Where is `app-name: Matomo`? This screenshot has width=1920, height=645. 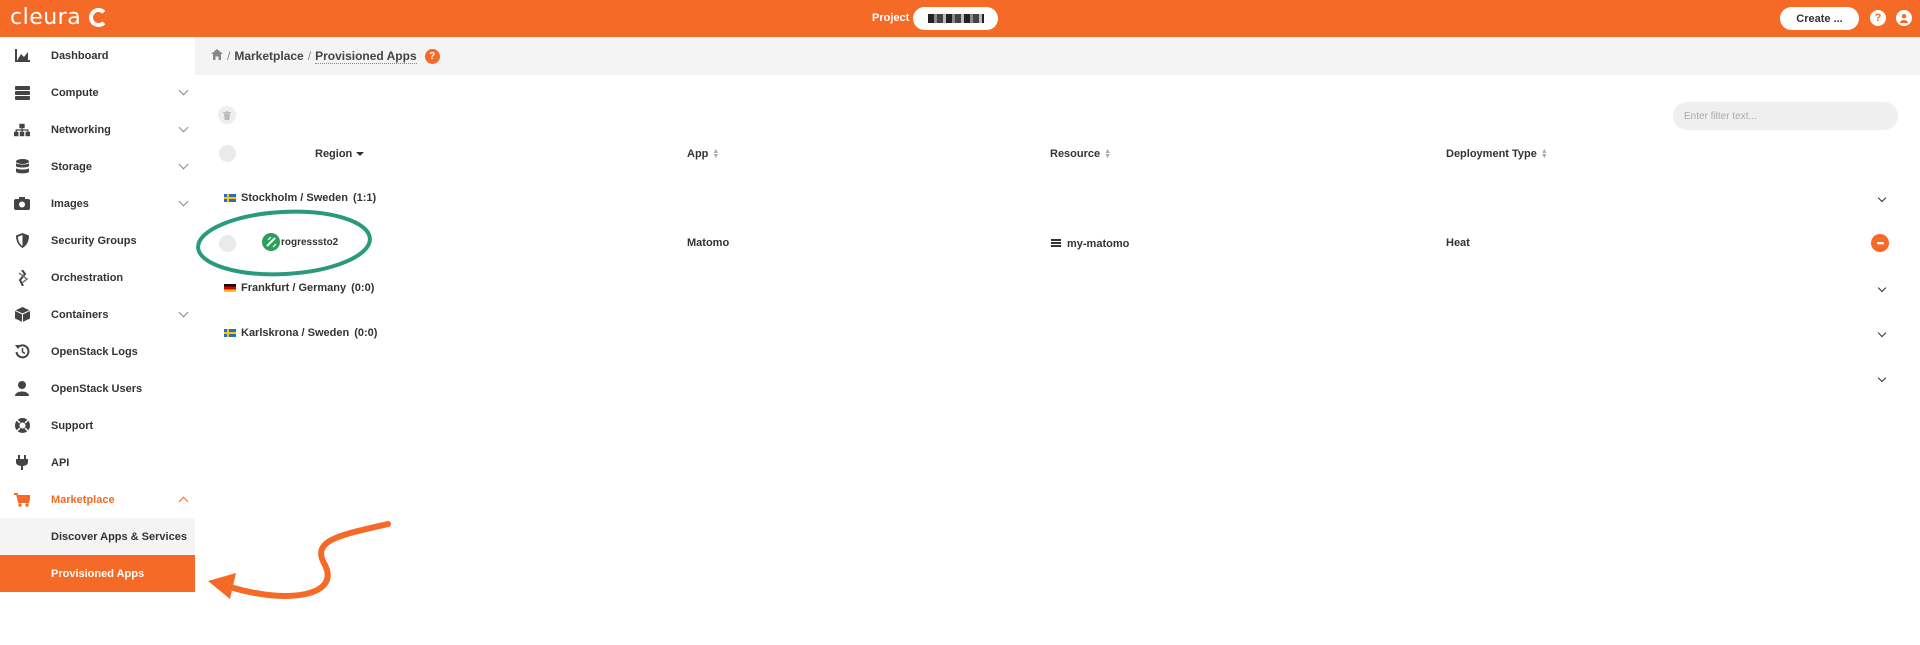 app-name: Matomo is located at coordinates (708, 243).